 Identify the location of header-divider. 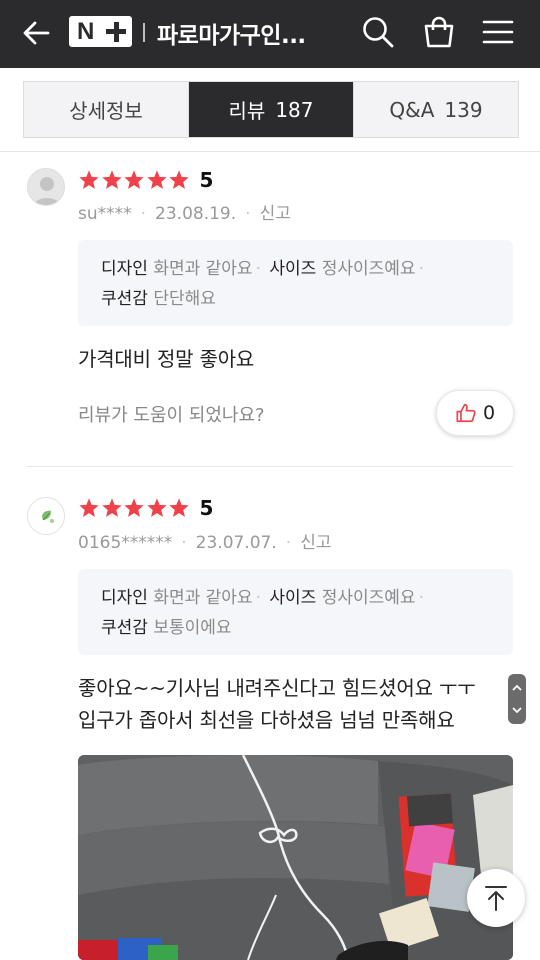
(144, 32).